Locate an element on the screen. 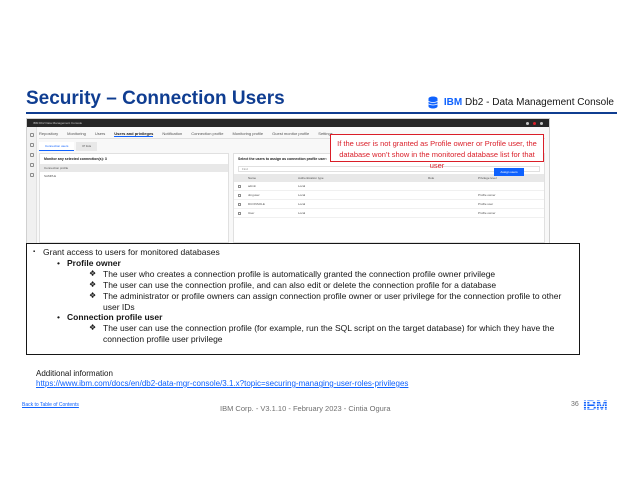 Image resolution: width=638 pixels, height=493 pixels. row-privilege: Profile user is located at coordinates (509, 204).